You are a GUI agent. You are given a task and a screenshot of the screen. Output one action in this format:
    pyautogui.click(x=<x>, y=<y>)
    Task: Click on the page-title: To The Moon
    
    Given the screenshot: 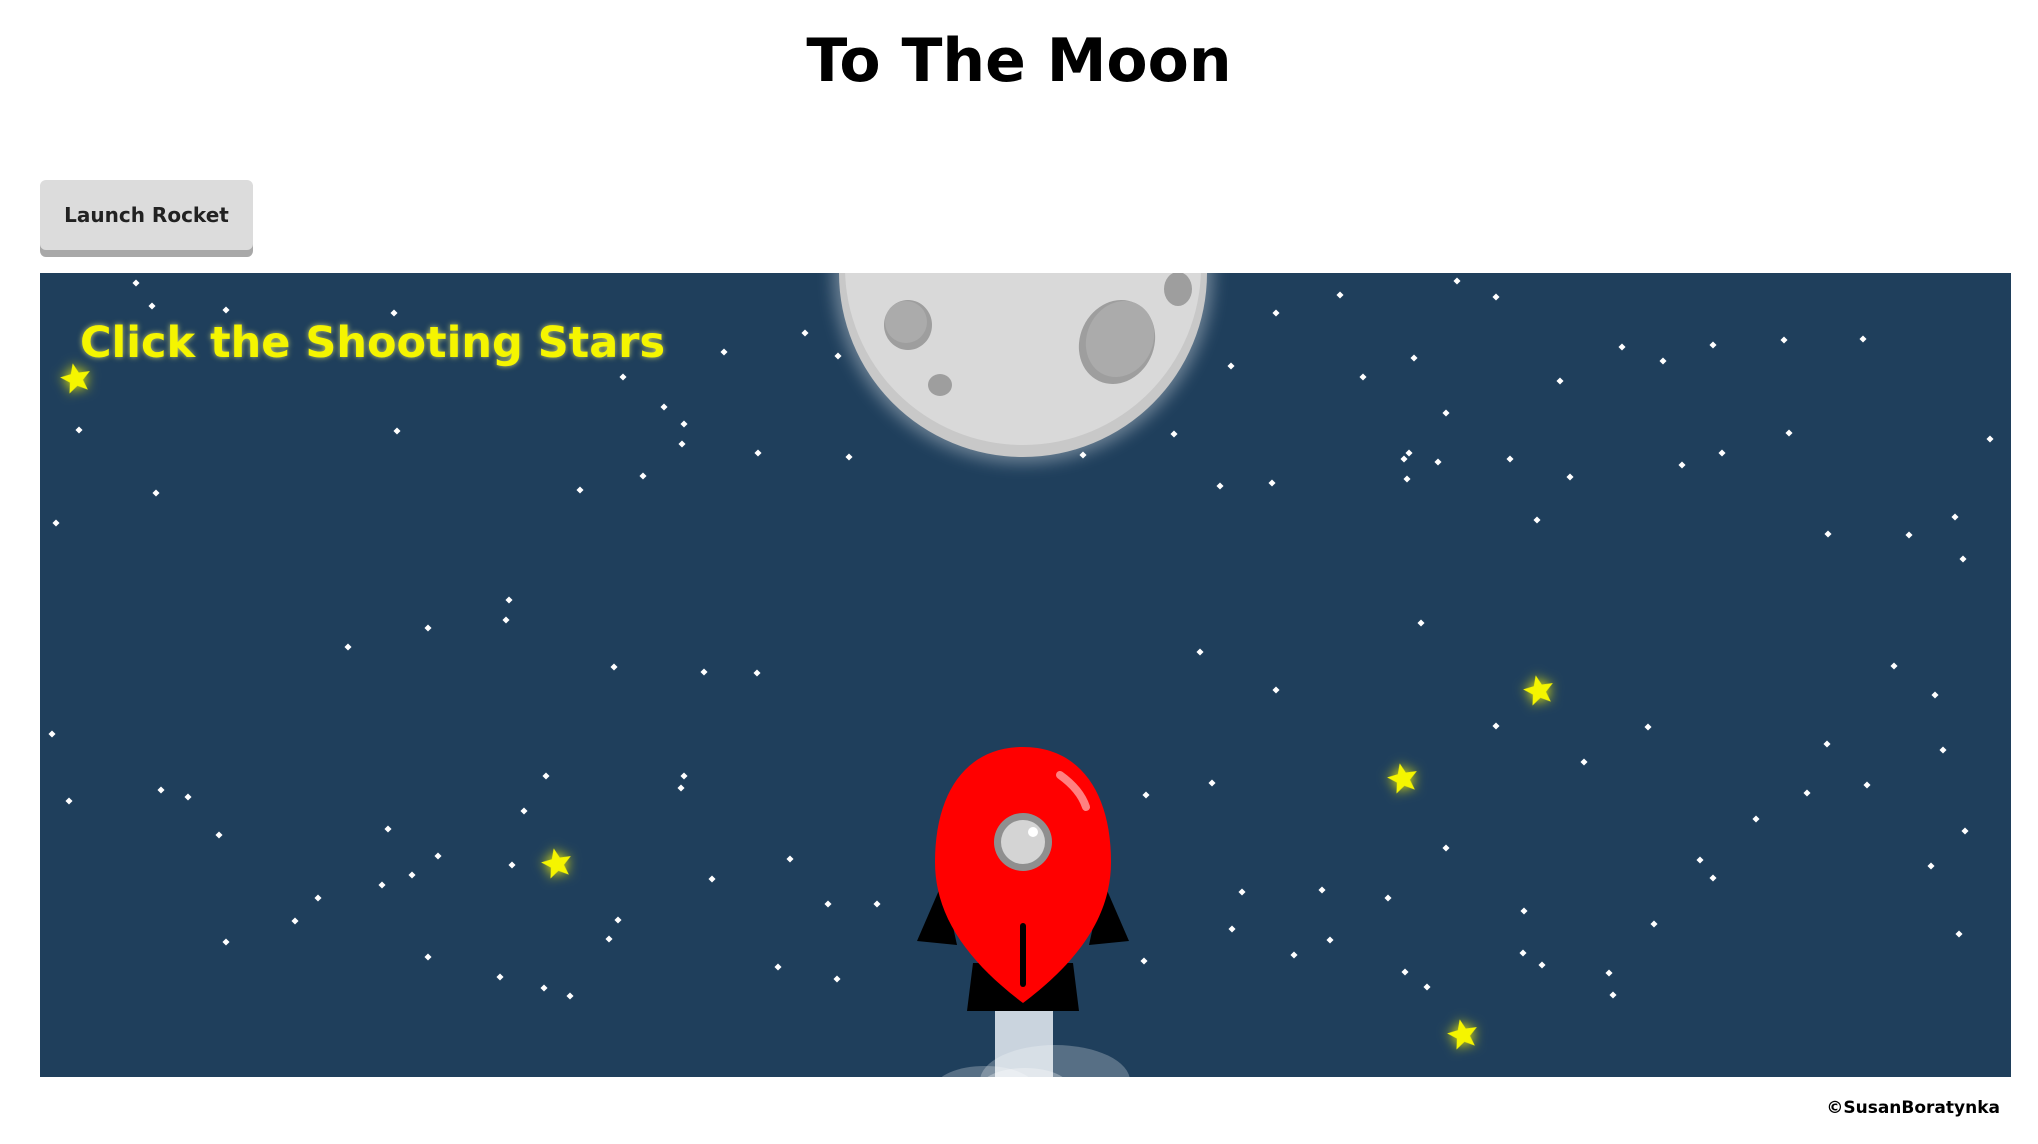 What is the action you would take?
    pyautogui.click(x=1019, y=61)
    